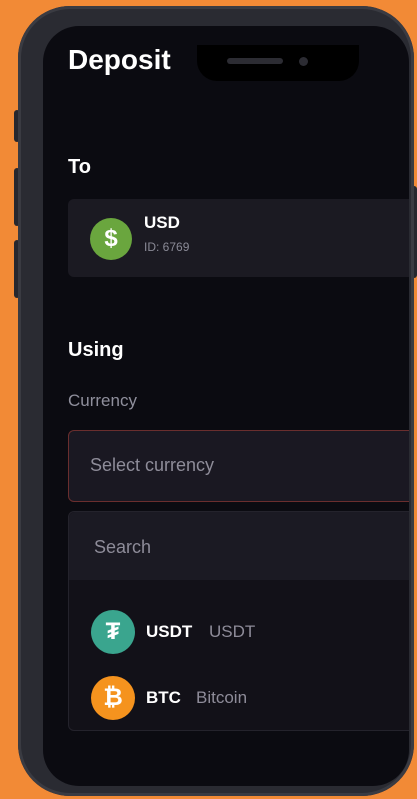  I want to click on currency-select-placeholder: Select currency, so click(152, 465).